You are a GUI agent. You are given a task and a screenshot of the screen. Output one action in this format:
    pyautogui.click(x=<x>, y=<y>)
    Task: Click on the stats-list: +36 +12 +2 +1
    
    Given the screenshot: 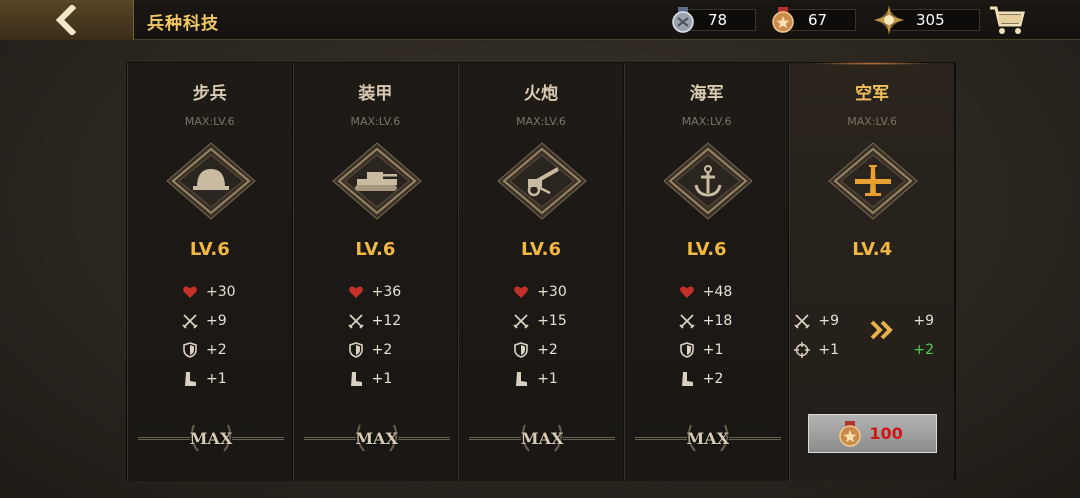 What is the action you would take?
    pyautogui.click(x=374, y=335)
    